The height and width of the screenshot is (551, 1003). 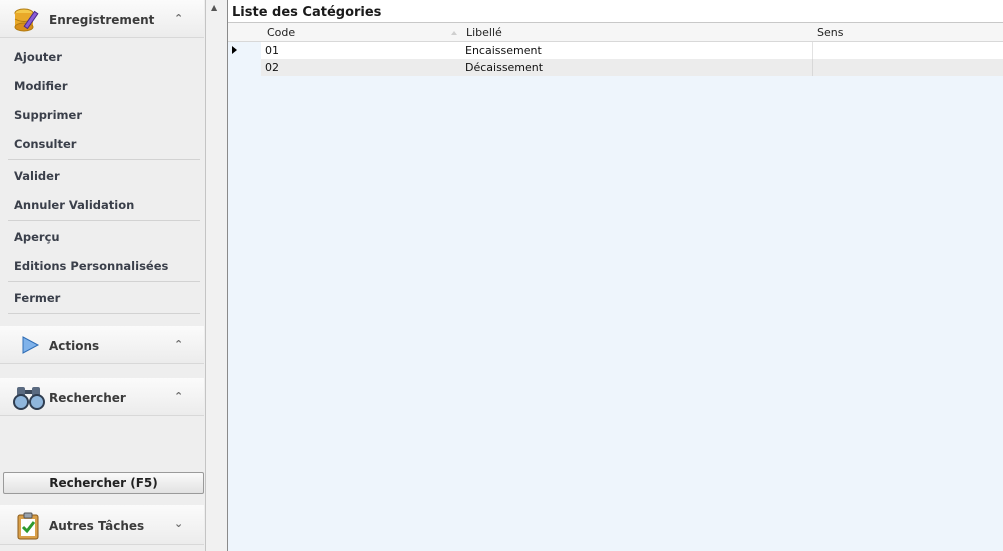 I want to click on actions-panel-header: Actions ⌃, so click(x=102, y=345).